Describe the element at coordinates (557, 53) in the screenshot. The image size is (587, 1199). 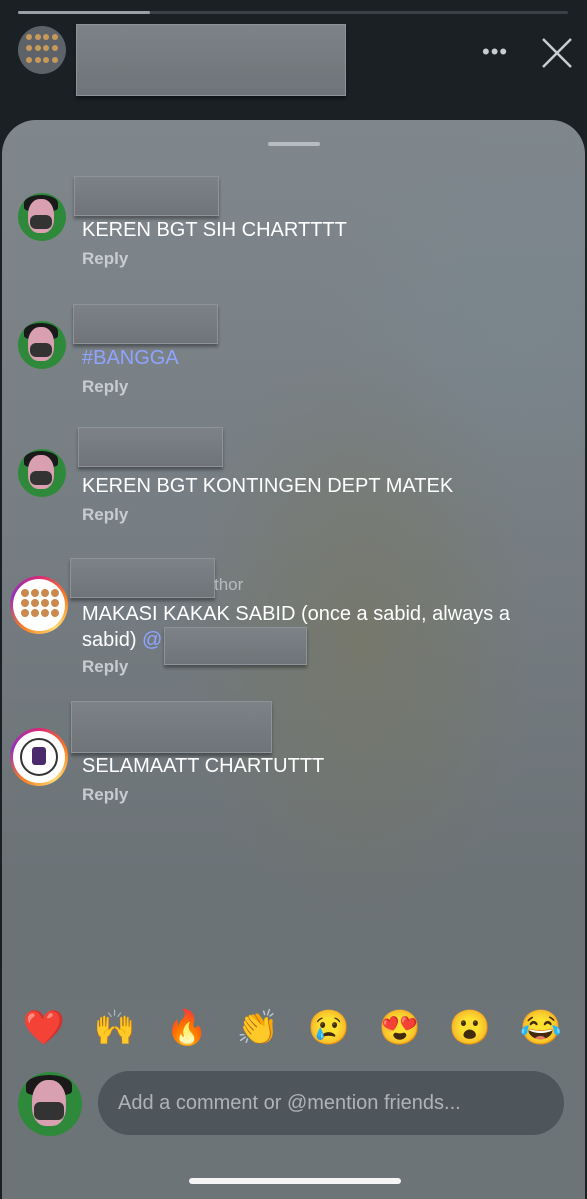
I see `close-icon` at that location.